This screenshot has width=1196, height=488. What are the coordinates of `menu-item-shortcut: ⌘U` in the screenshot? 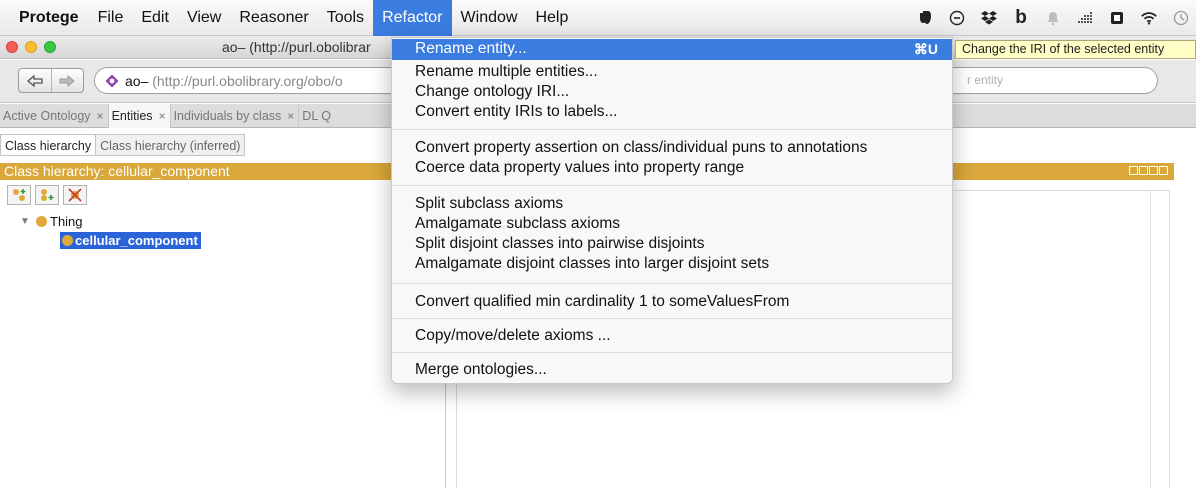 It's located at (925, 49).